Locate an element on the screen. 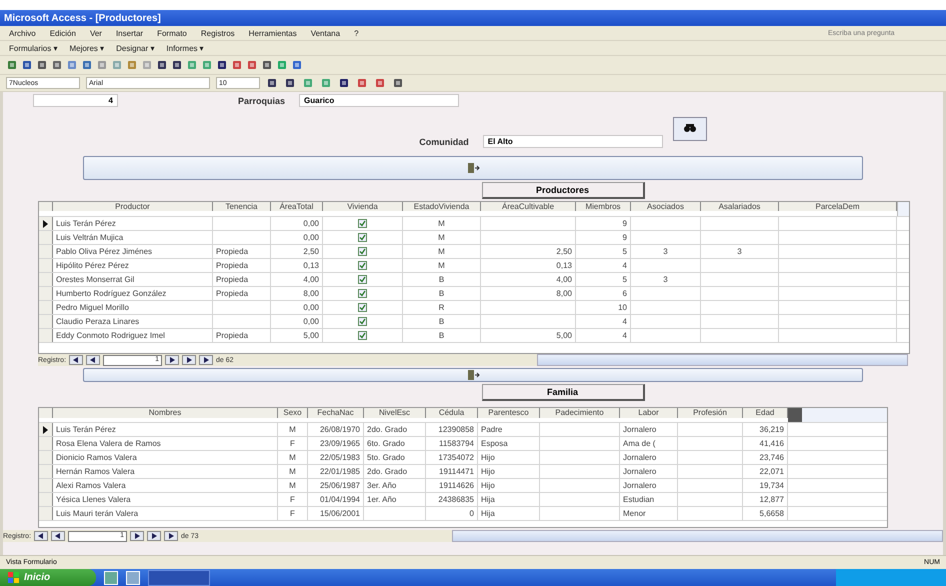 This screenshot has width=946, height=586. table-cell: Padre is located at coordinates (509, 429).